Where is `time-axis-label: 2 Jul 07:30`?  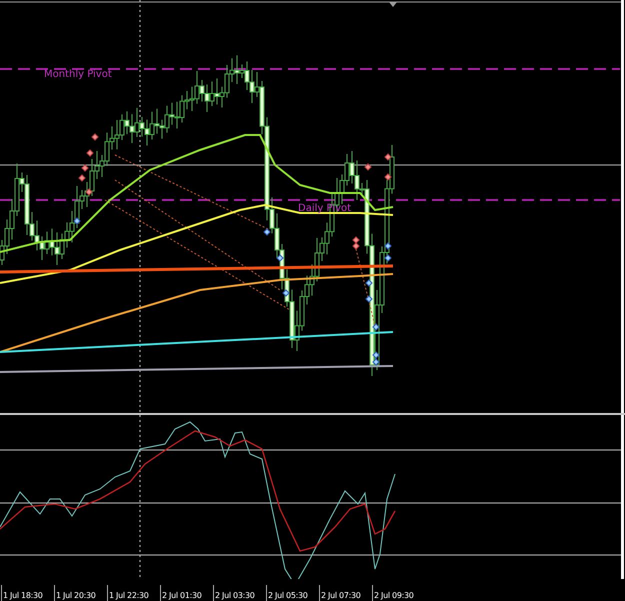 time-axis-label: 2 Jul 07:30 is located at coordinates (345, 593).